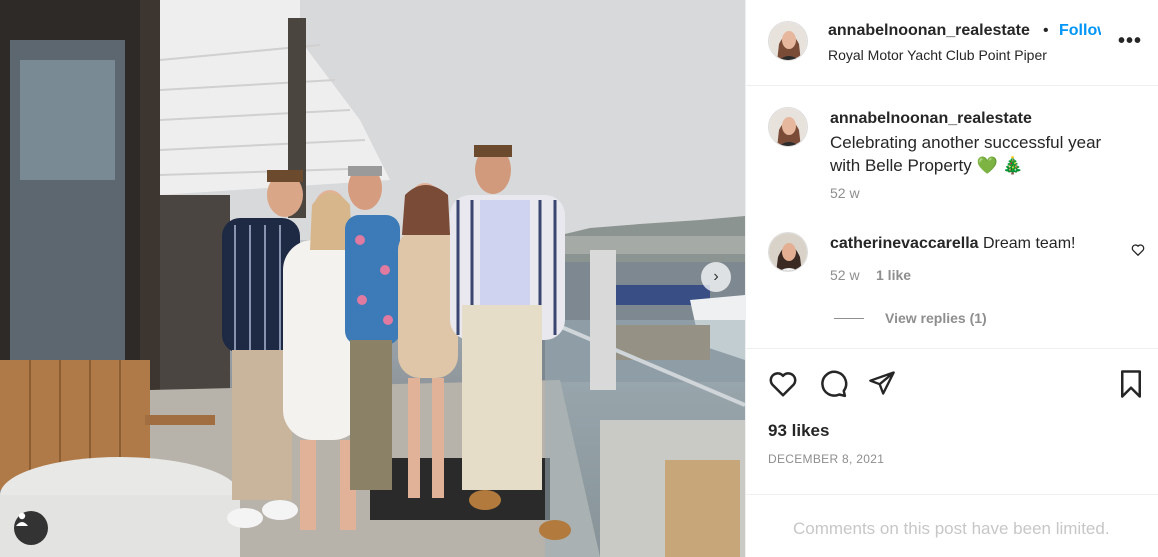  I want to click on commenter-avatar, so click(788, 252).